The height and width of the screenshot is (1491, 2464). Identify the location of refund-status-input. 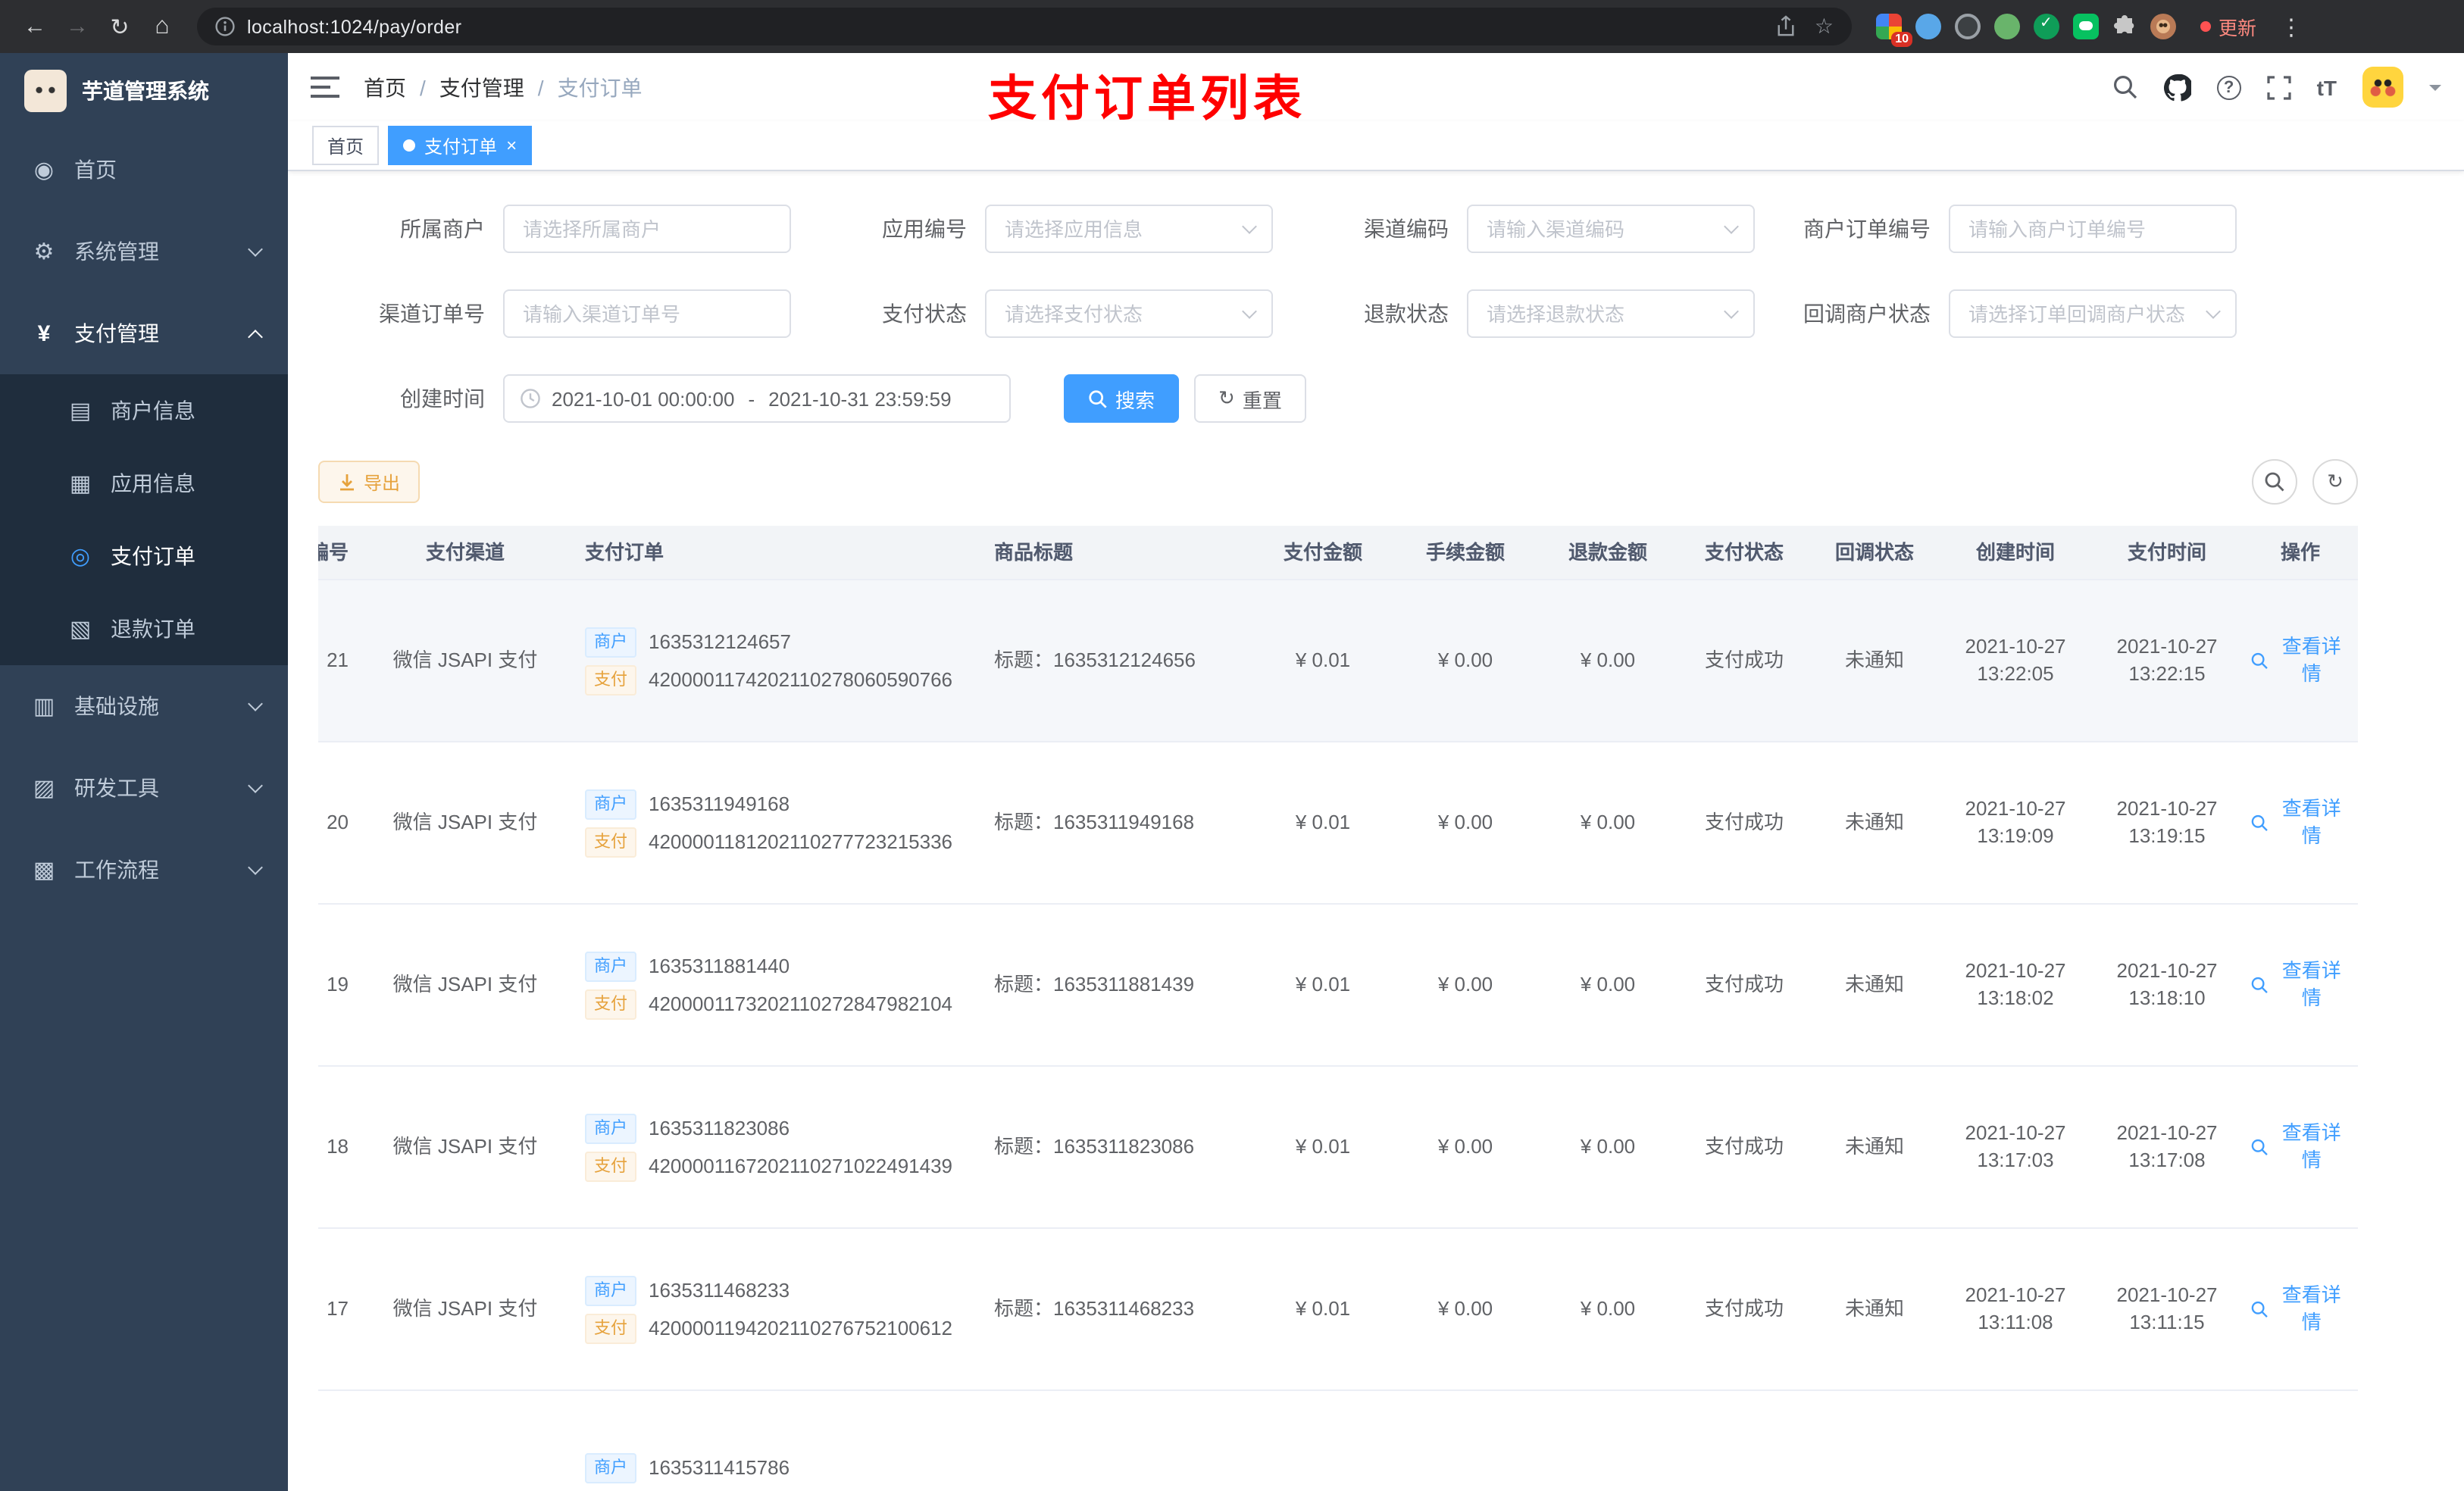
(1610, 313).